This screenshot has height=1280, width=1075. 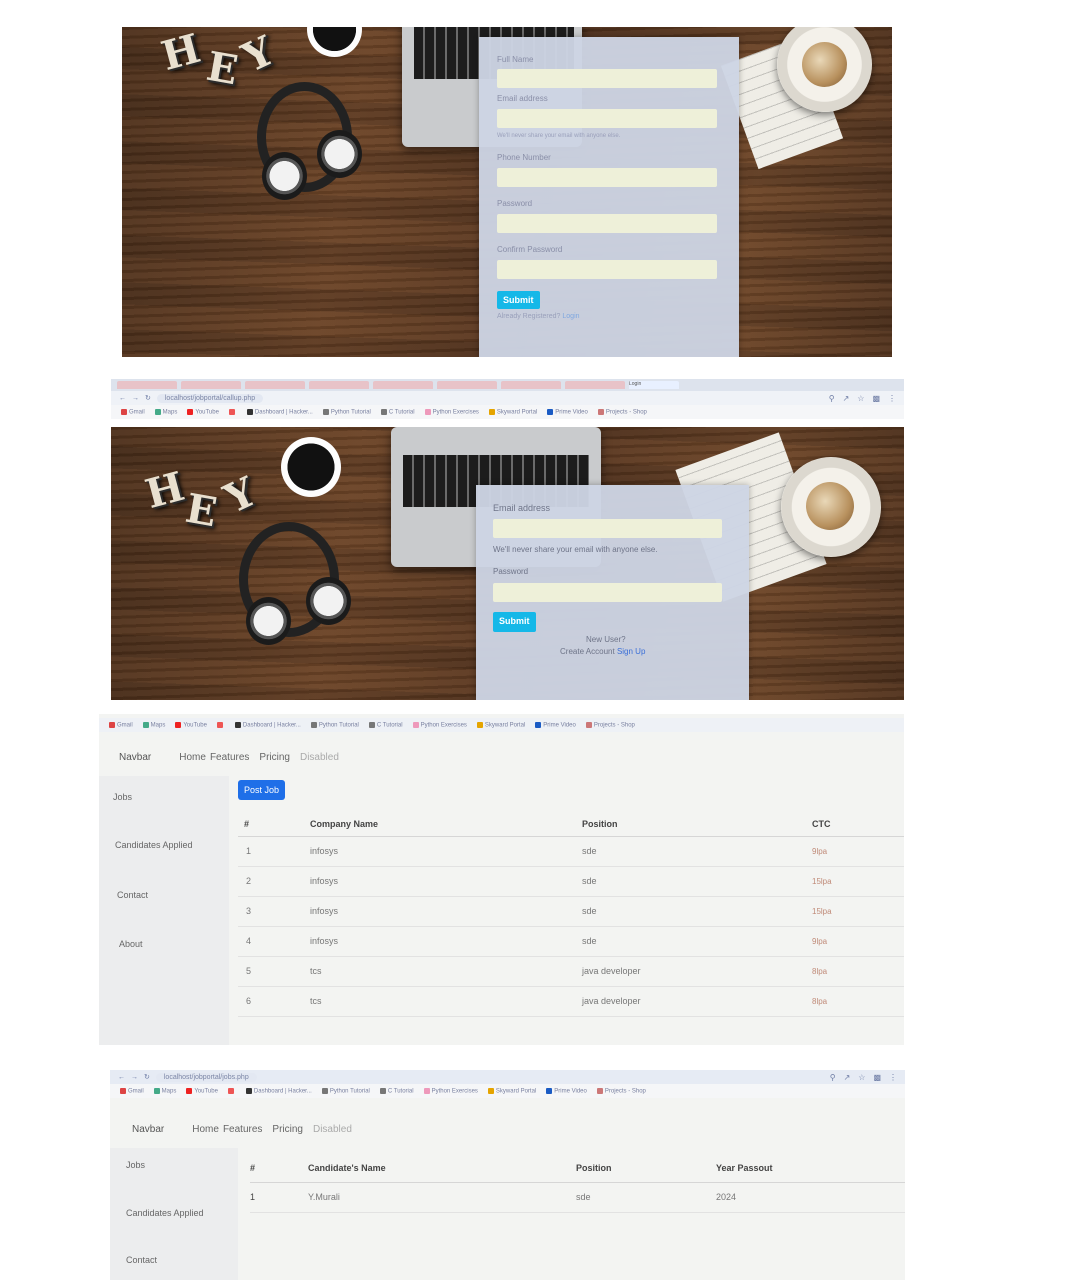 What do you see at coordinates (131, 944) in the screenshot?
I see `sidebar-item-about: About` at bounding box center [131, 944].